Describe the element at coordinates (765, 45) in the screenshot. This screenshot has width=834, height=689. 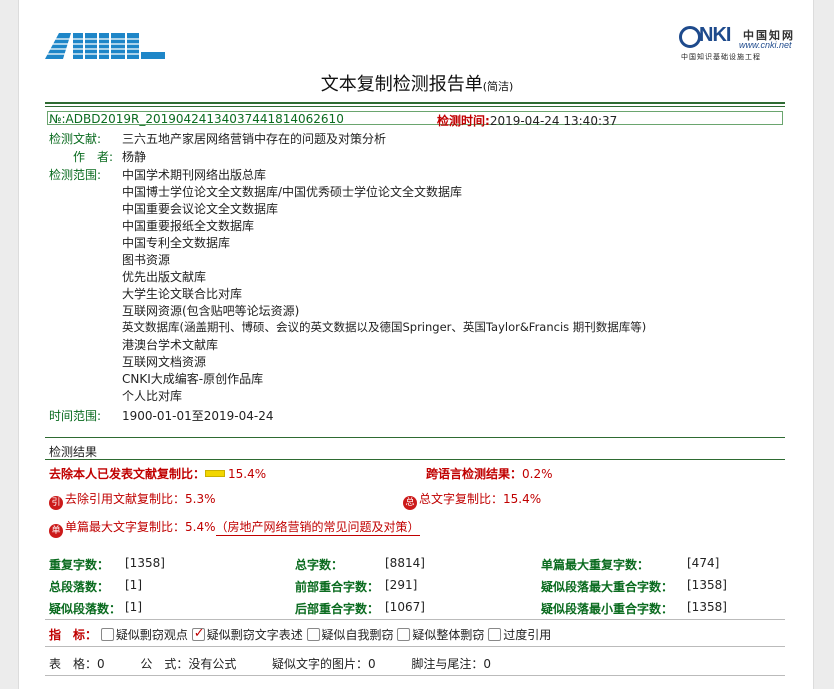
I see `cnki-logo-url: www.cnki.net` at that location.